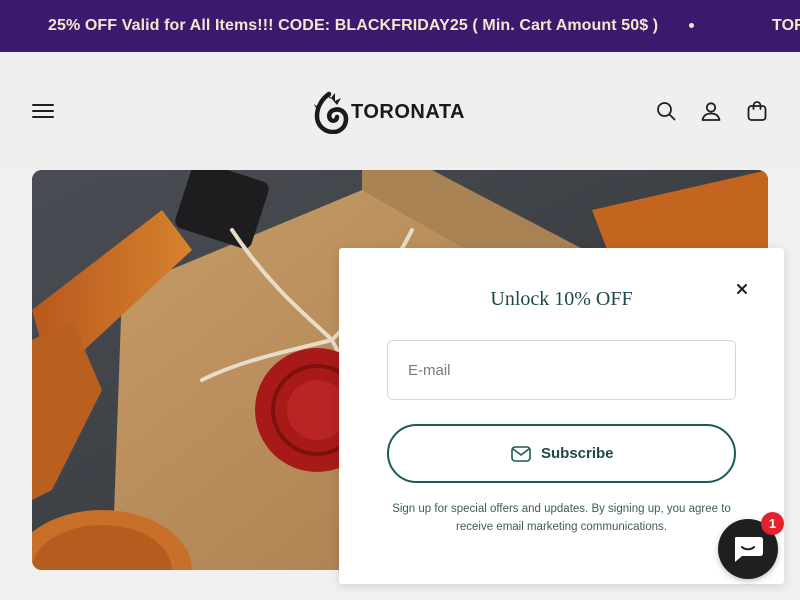 The width and height of the screenshot is (800, 600). Describe the element at coordinates (786, 25) in the screenshot. I see `announcement-next-message: TOR` at that location.